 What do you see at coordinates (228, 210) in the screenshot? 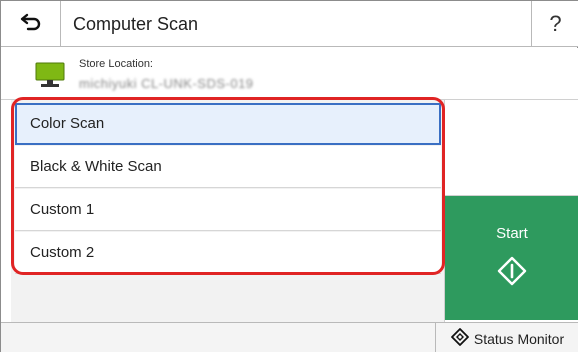
I see `scan-option-custom-1: Custom 1` at bounding box center [228, 210].